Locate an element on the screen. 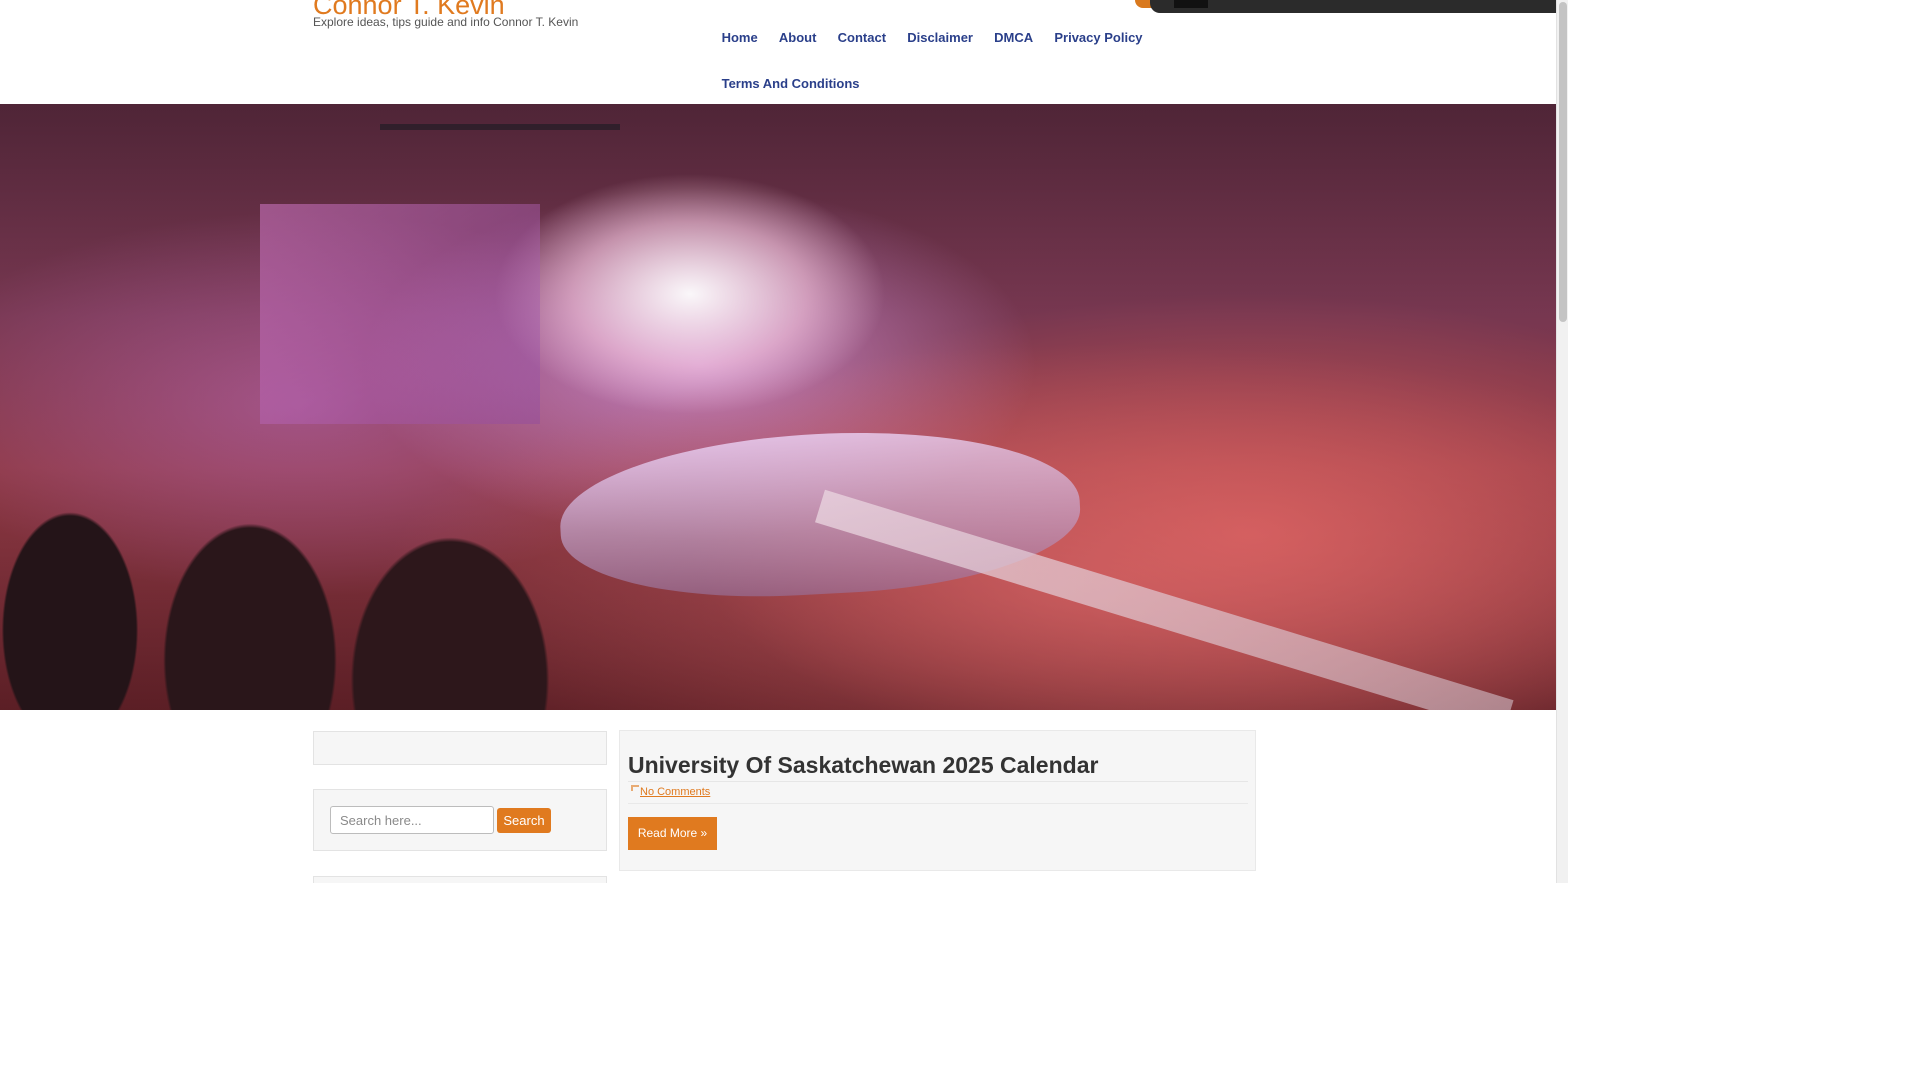  post-comments-link: No Comments is located at coordinates (675, 792).